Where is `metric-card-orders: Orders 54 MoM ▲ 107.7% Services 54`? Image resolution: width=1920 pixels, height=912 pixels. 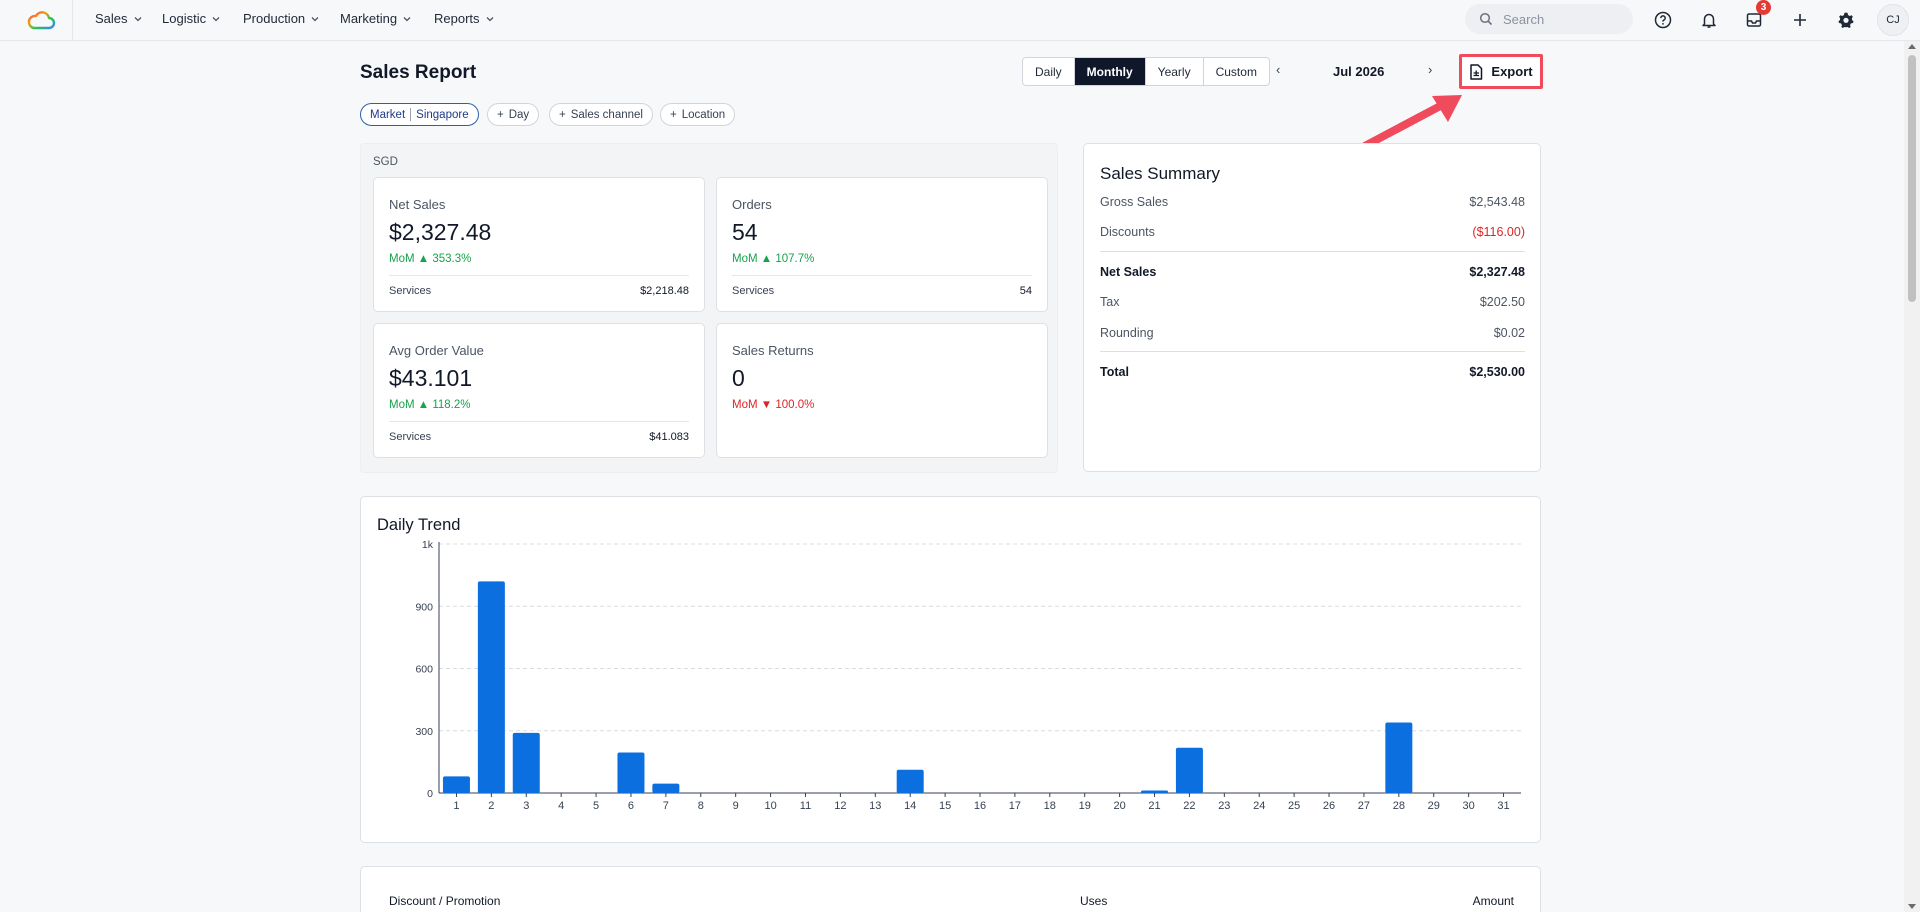
metric-card-orders: Orders 54 MoM ▲ 107.7% Services 54 is located at coordinates (882, 244).